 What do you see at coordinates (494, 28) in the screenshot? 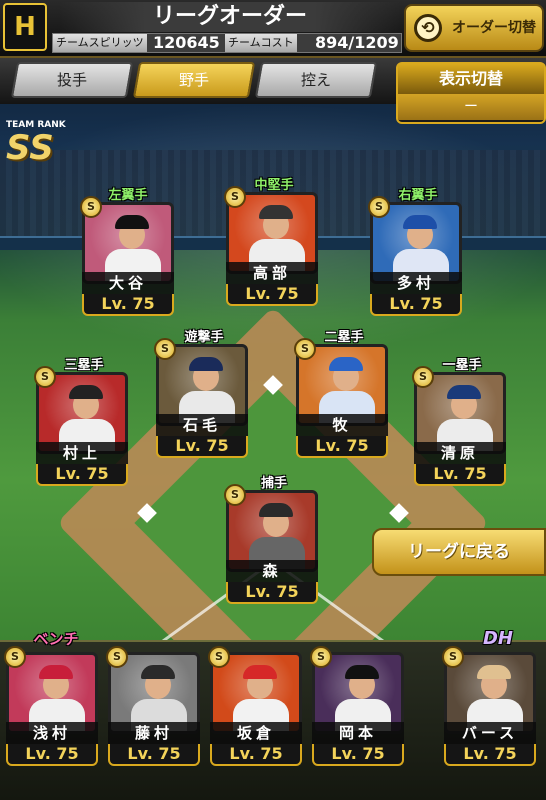
I see `order-switch-label: オーダー切替` at bounding box center [494, 28].